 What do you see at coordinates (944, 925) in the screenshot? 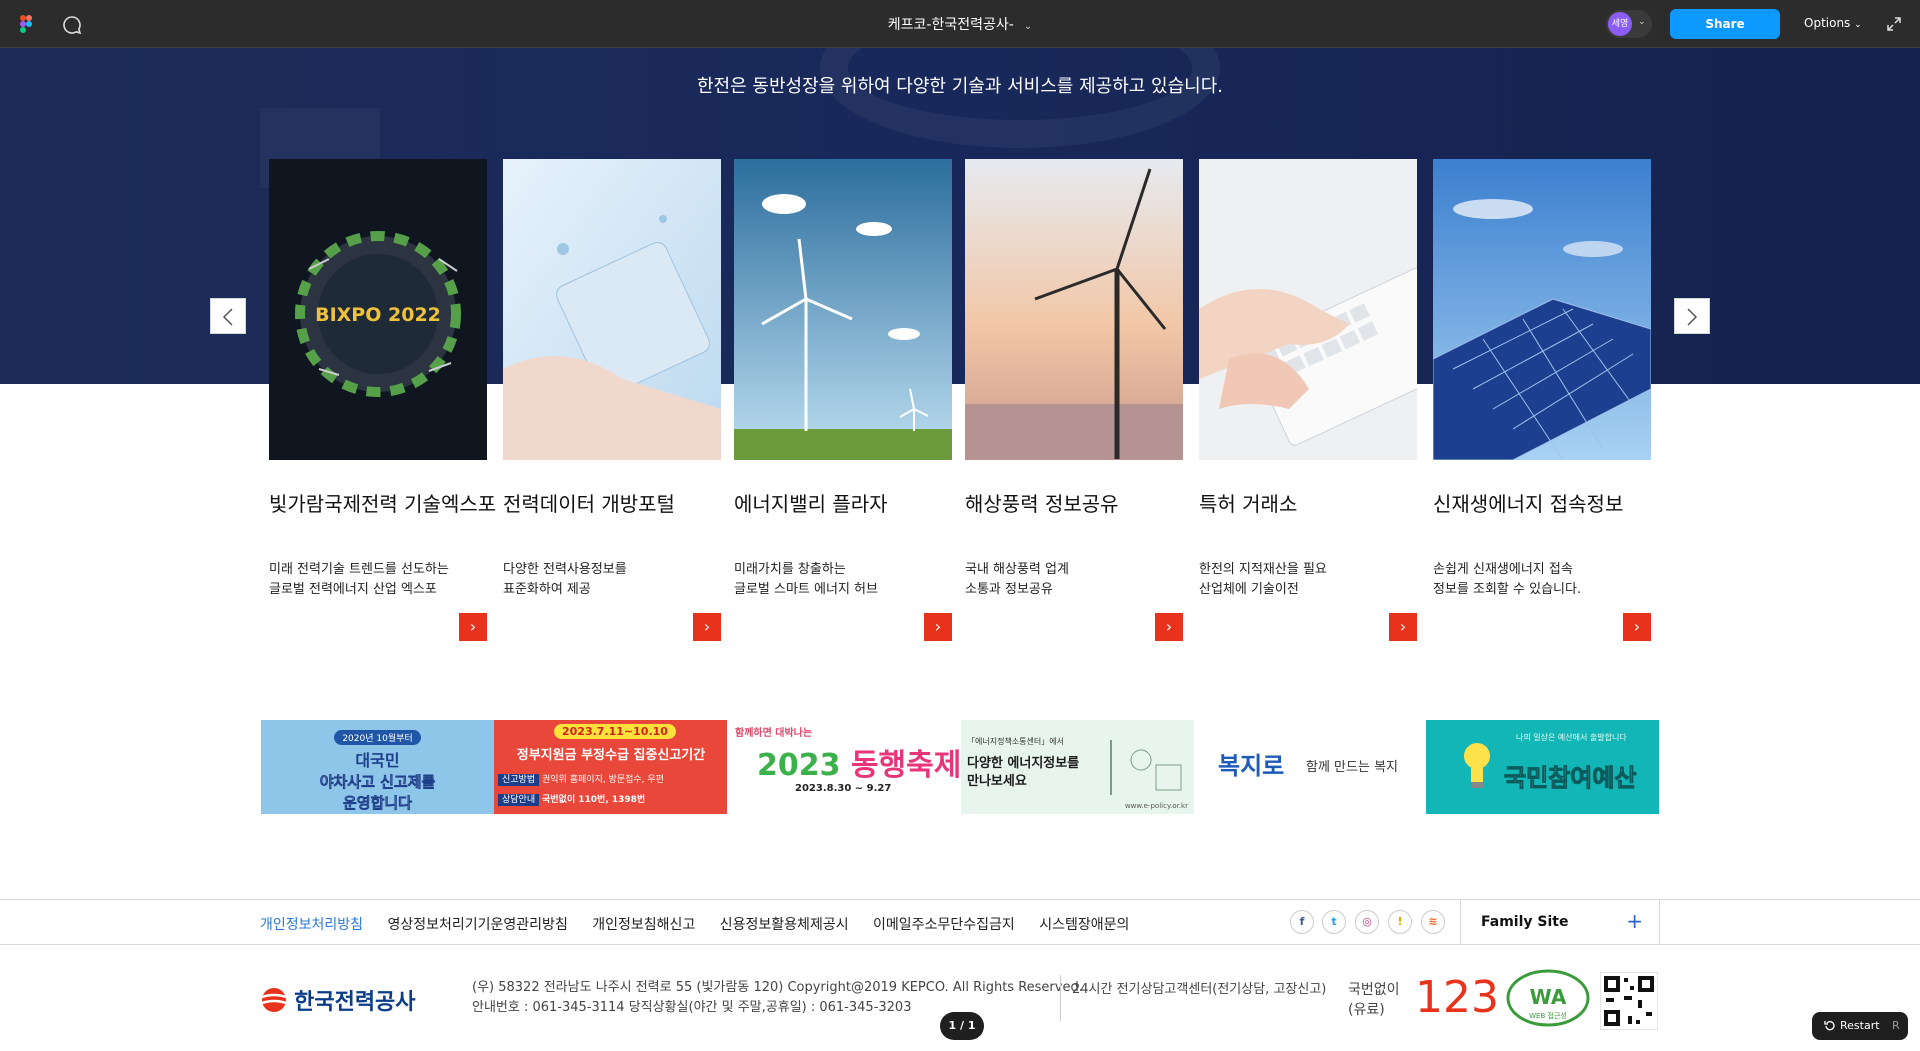
I see `footer-link-email-policy: 이메일주소무단수집금지` at bounding box center [944, 925].